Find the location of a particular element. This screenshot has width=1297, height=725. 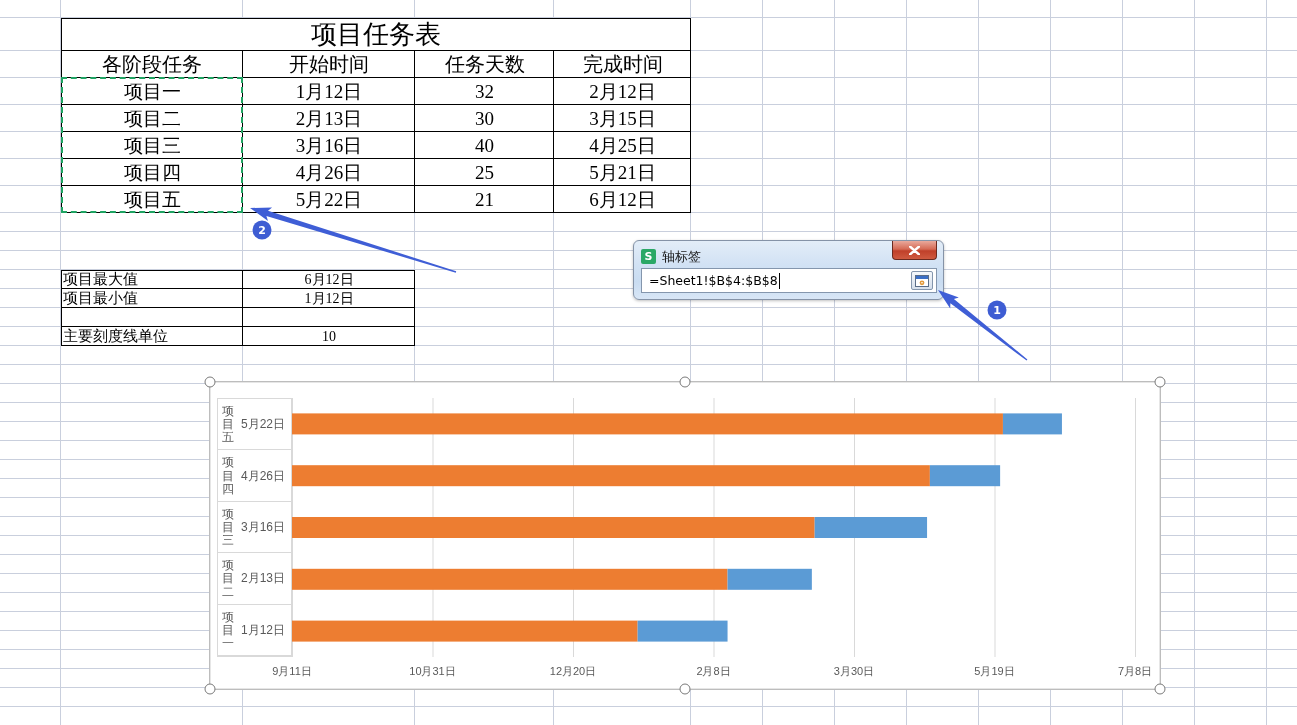

table-cell: 项目四 is located at coordinates (152, 172).